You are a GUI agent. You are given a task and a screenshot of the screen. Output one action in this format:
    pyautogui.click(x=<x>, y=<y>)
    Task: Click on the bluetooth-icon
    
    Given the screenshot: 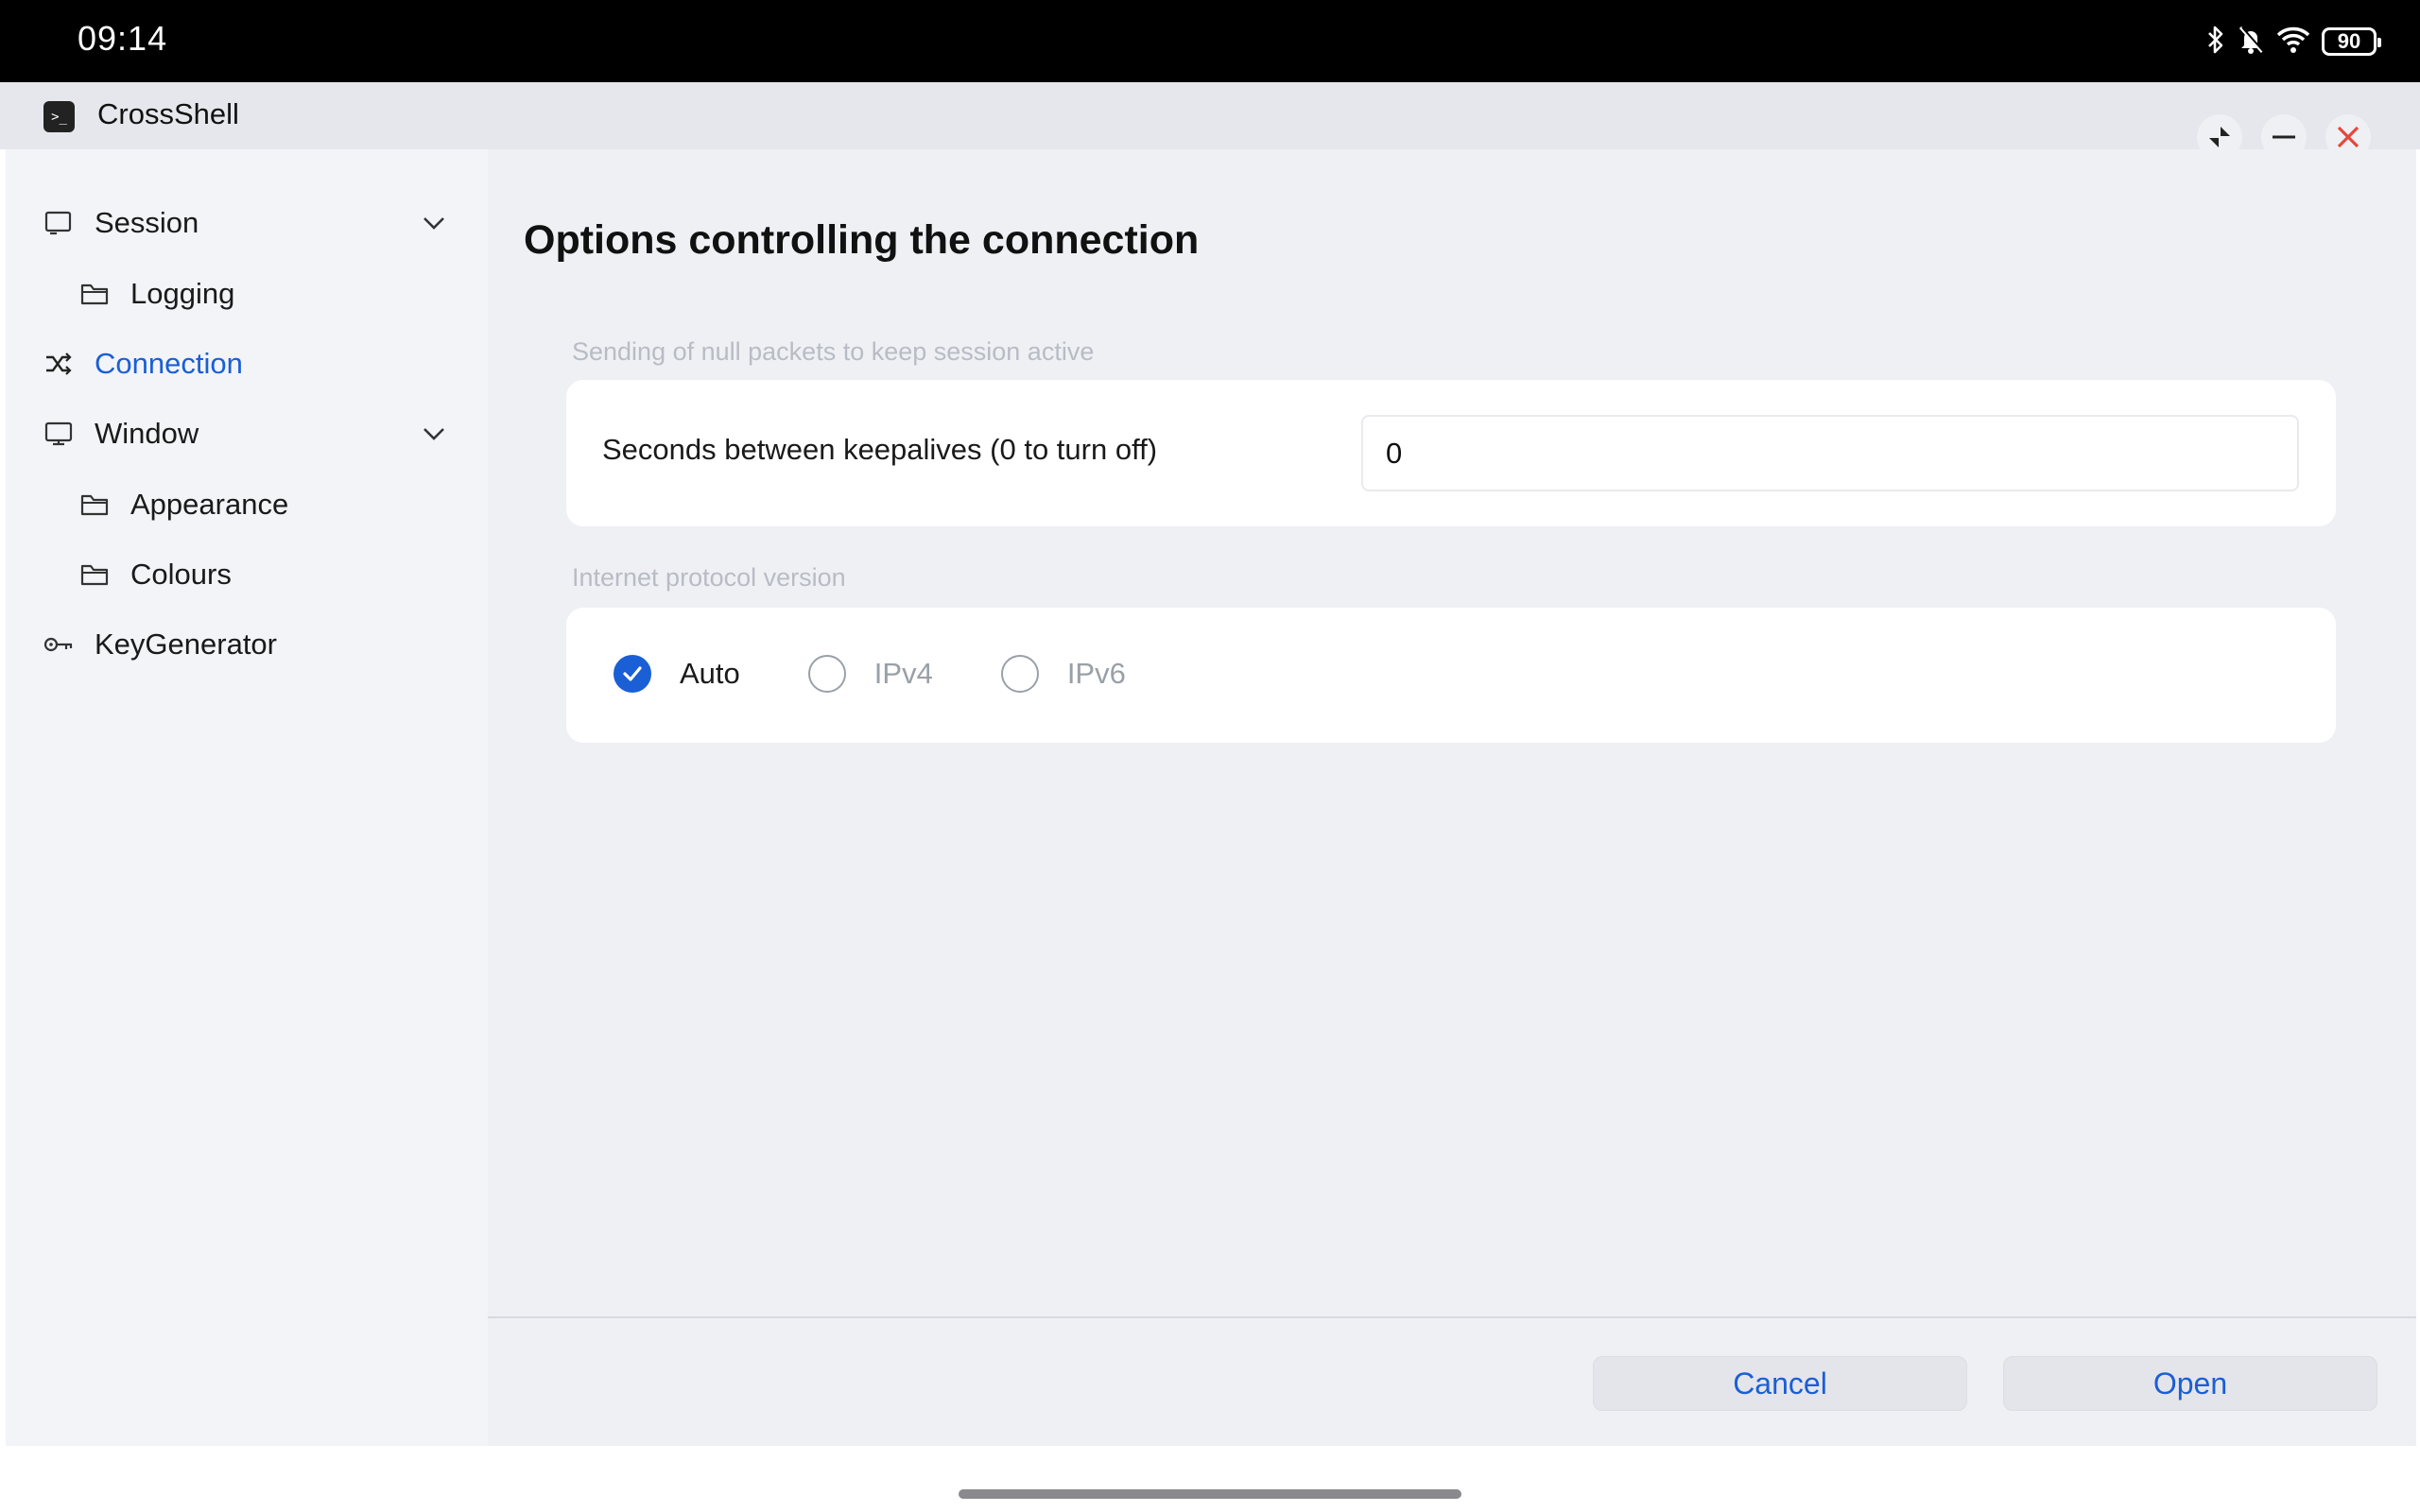 What is the action you would take?
    pyautogui.click(x=2215, y=42)
    